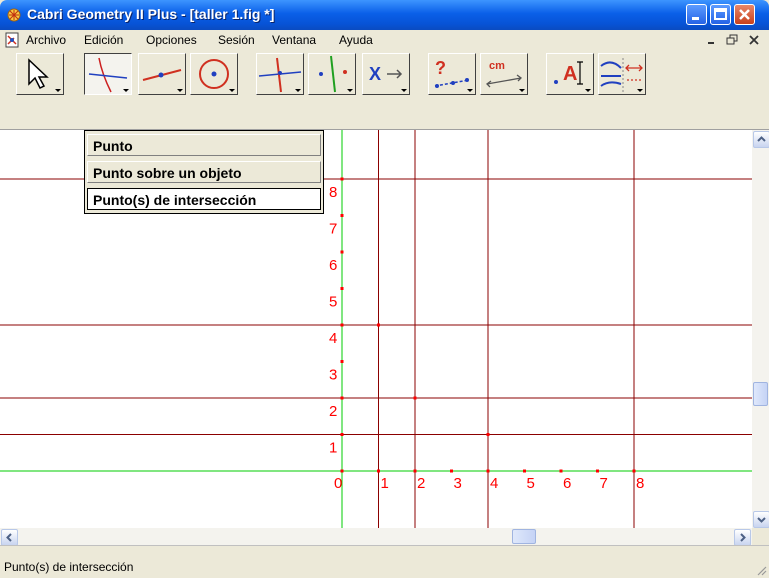 The height and width of the screenshot is (578, 769). Describe the element at coordinates (696, 14) in the screenshot. I see `minimize-button` at that location.